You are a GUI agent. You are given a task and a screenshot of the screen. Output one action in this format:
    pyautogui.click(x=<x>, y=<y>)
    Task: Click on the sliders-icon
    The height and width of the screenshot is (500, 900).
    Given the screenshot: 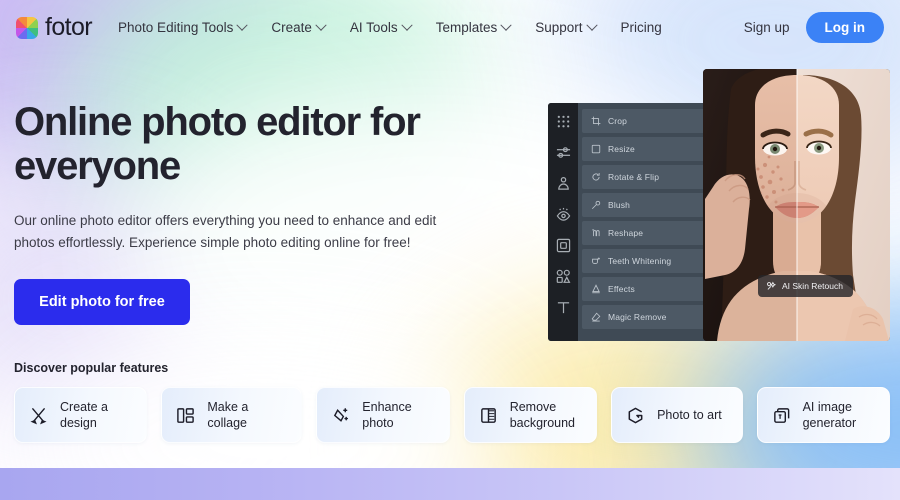 What is the action you would take?
    pyautogui.click(x=563, y=152)
    